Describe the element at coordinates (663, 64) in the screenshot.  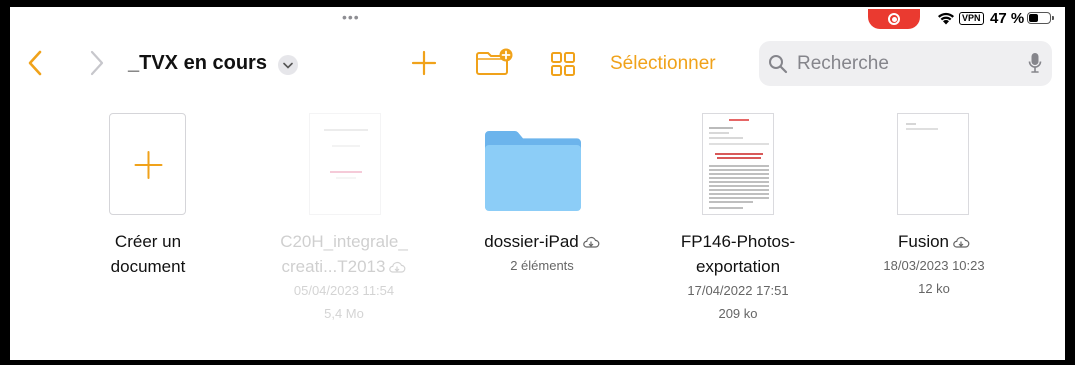
I see `select-button: Sélectionner` at that location.